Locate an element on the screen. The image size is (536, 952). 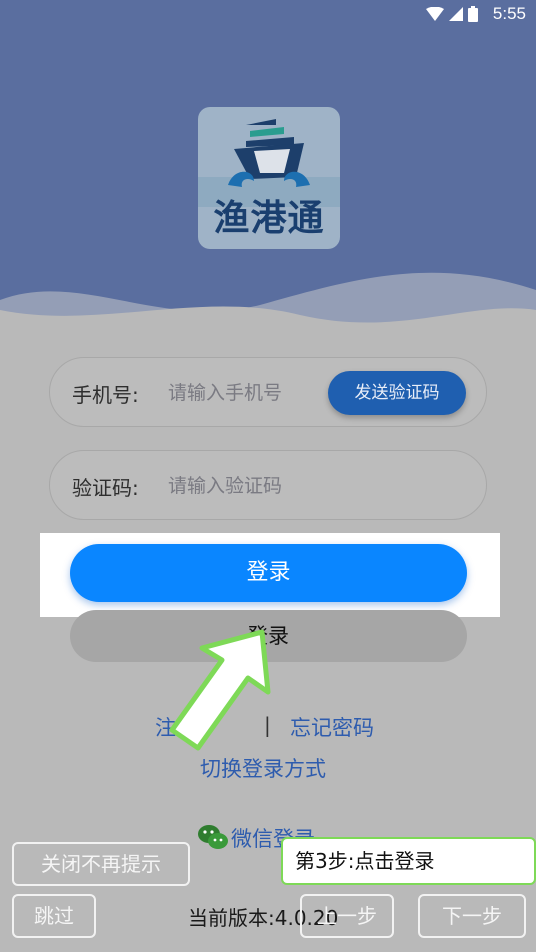
prev-step-button: 上一步 is located at coordinates (347, 916).